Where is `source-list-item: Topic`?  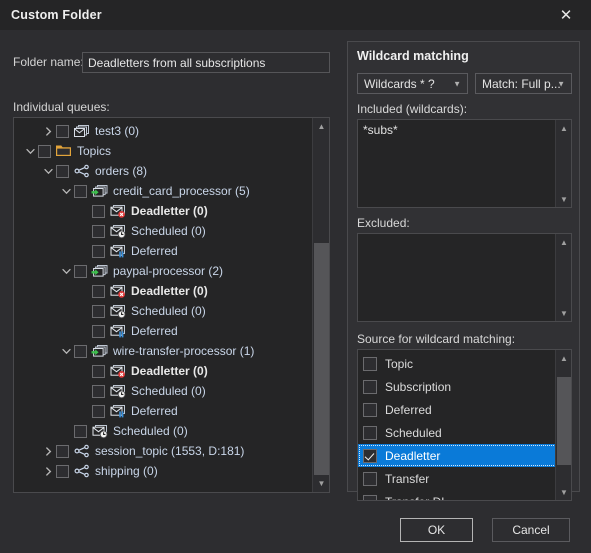 source-list-item: Topic is located at coordinates (457, 363).